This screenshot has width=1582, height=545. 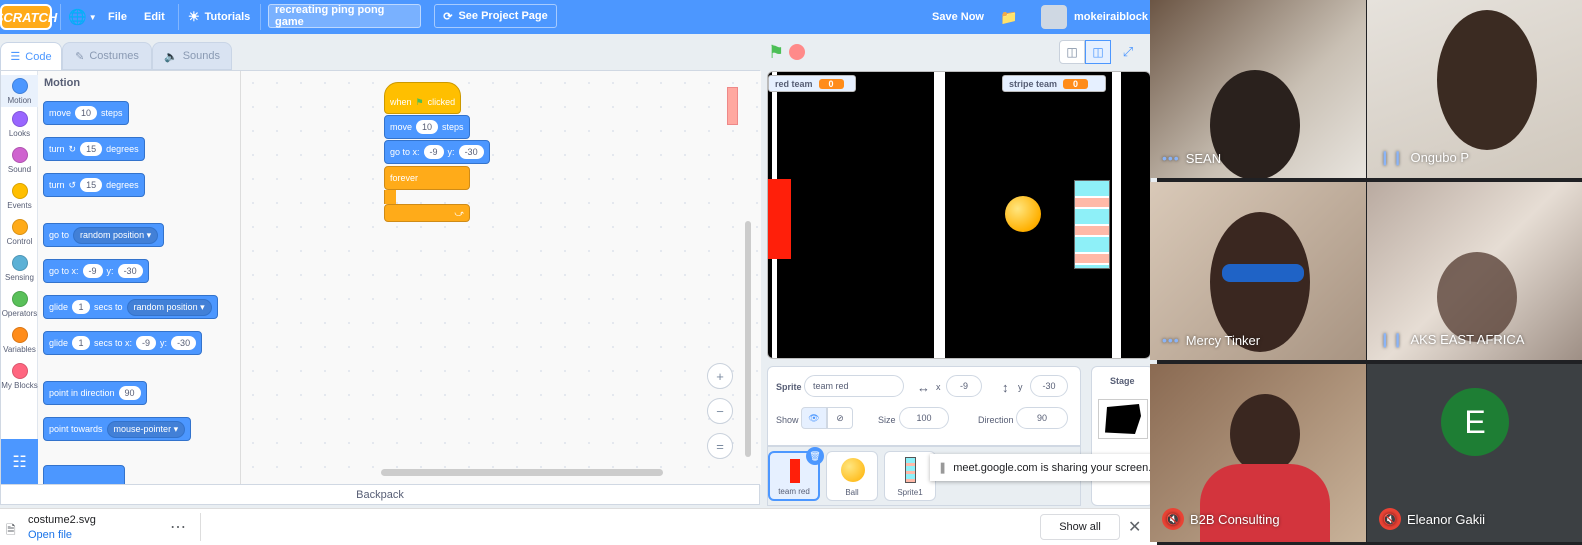 What do you see at coordinates (1474, 271) in the screenshot?
I see `participant-tile-aks: ❙❙ AKS EAST AFRICA` at bounding box center [1474, 271].